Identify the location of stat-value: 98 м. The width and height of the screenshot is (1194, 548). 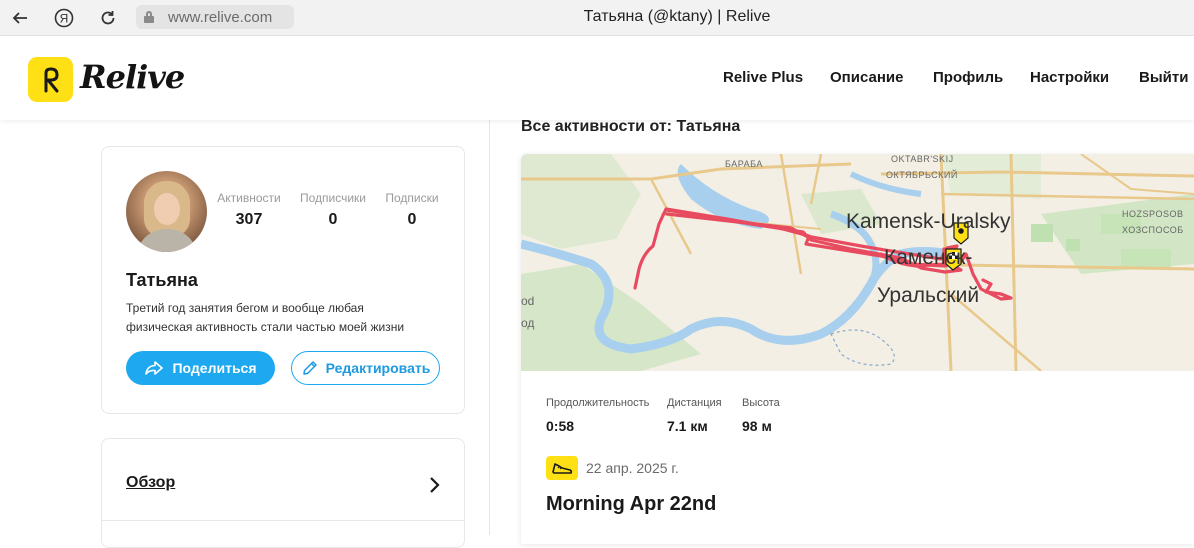
(757, 426).